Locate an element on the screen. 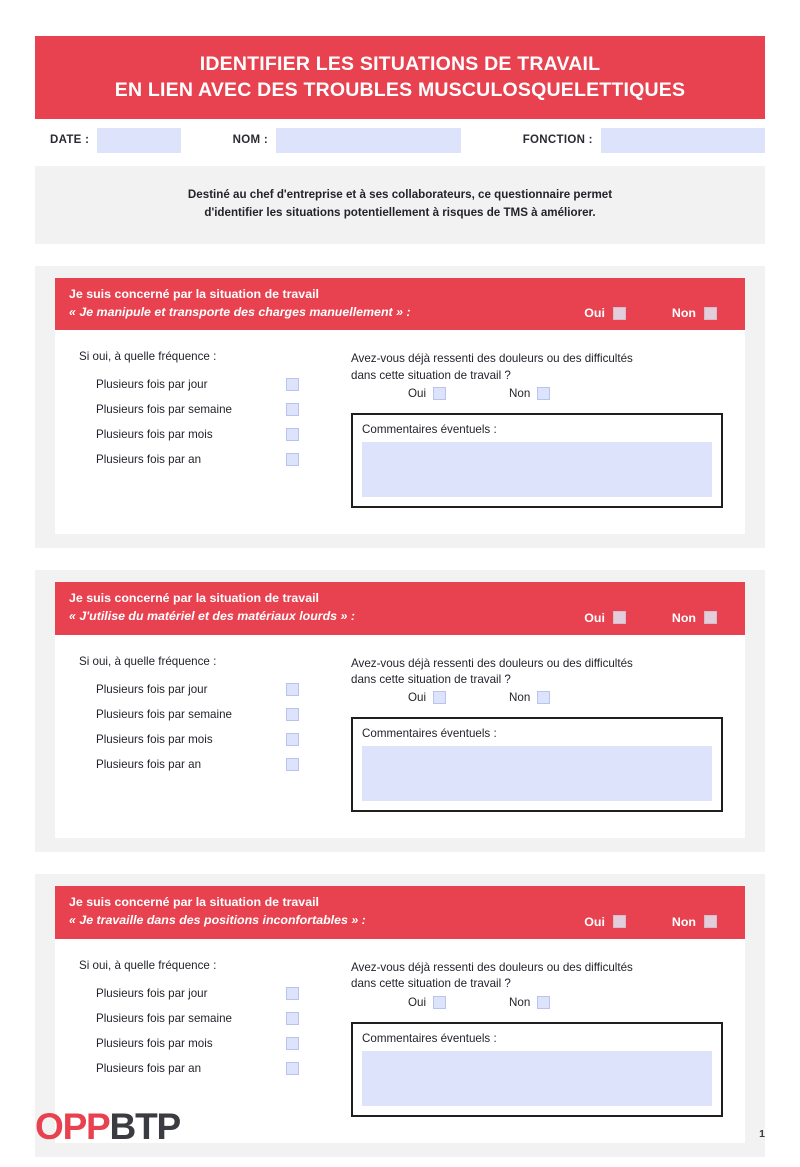  section-2-pain-yes-checkbox is located at coordinates (440, 698).